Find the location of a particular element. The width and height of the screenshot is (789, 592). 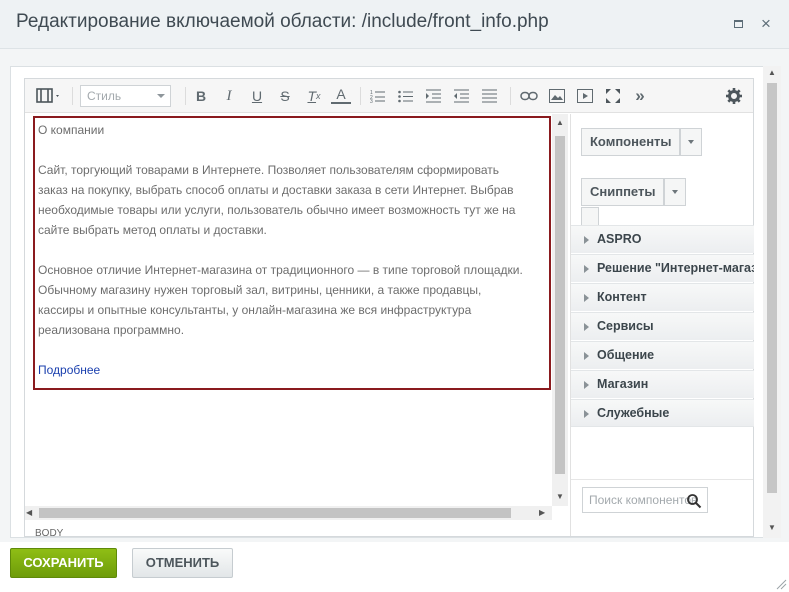

content-vertical-scrollbar: ▲ ▼ is located at coordinates (560, 310).